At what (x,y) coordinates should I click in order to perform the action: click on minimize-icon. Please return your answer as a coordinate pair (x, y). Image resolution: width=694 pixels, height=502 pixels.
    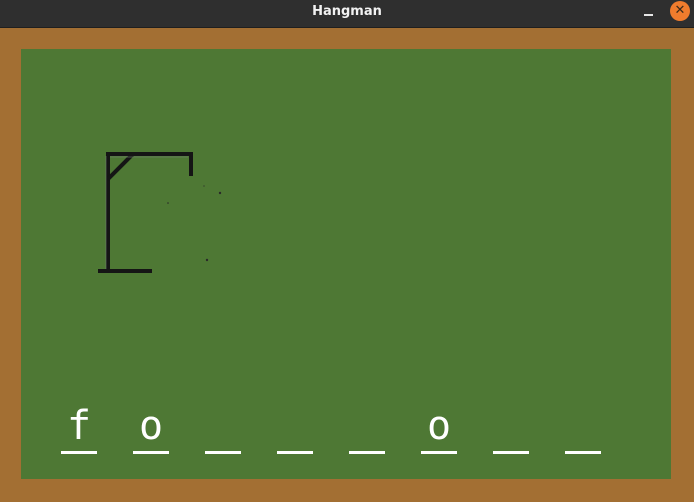
    Looking at the image, I should click on (648, 15).